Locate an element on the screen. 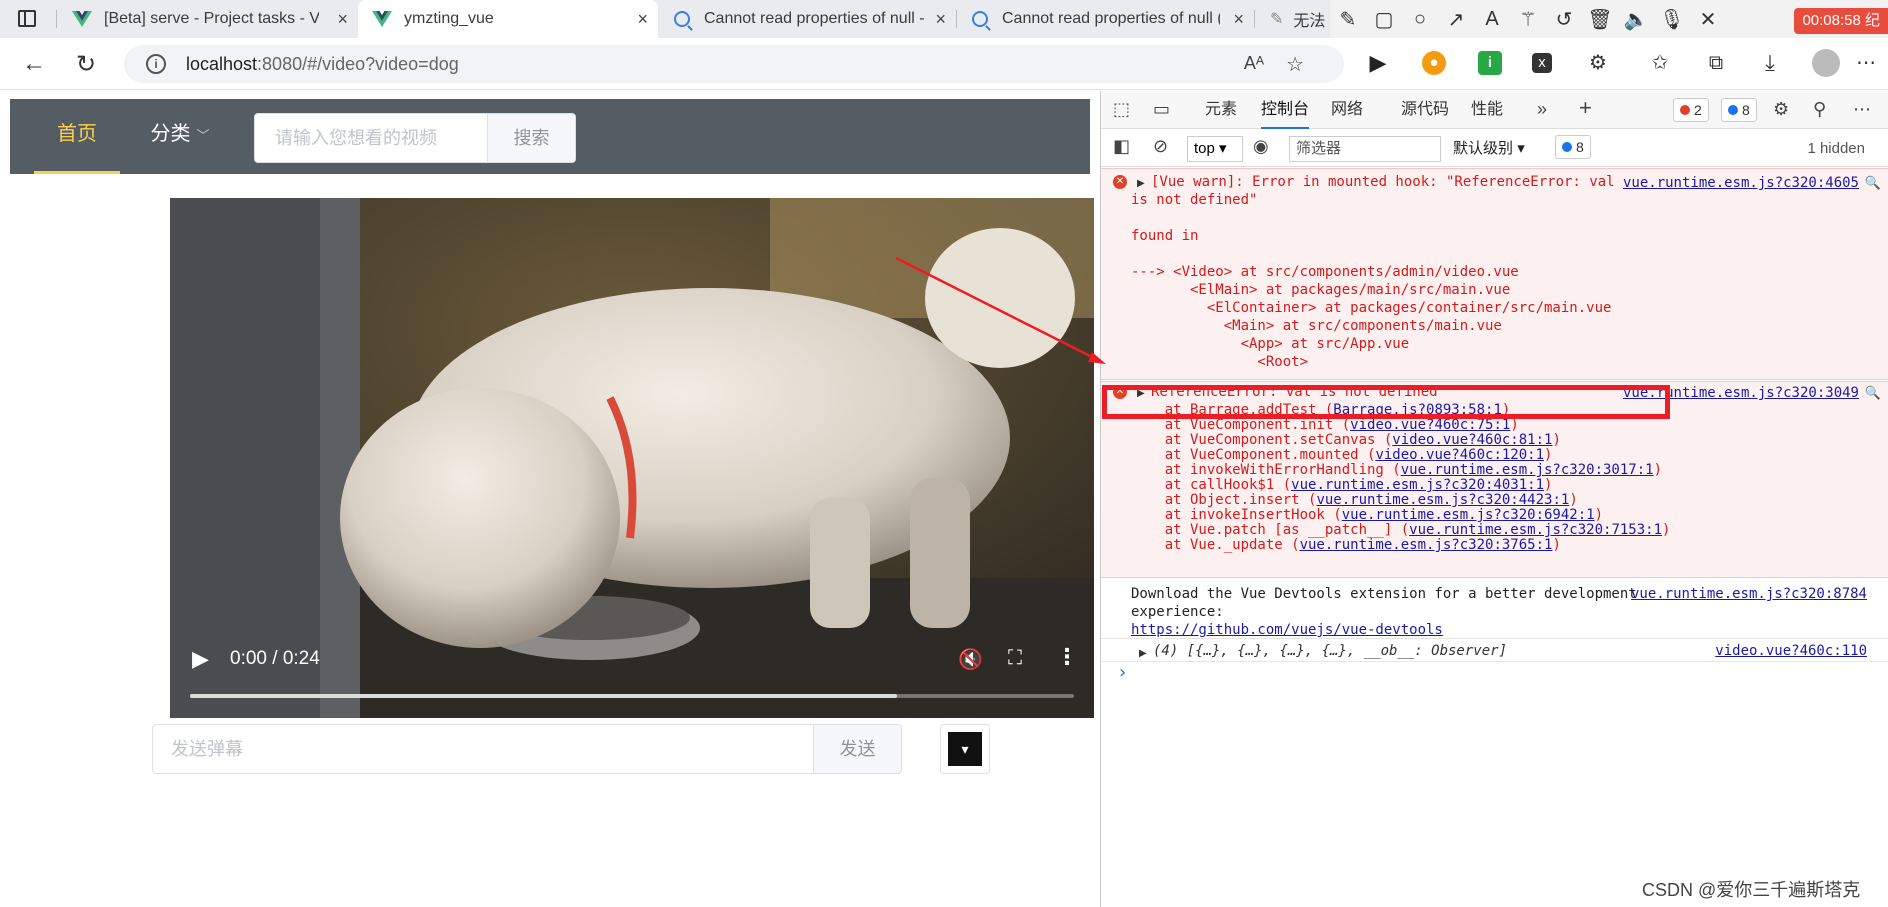  source-link: video.vue?460c:110 is located at coordinates (1791, 651).